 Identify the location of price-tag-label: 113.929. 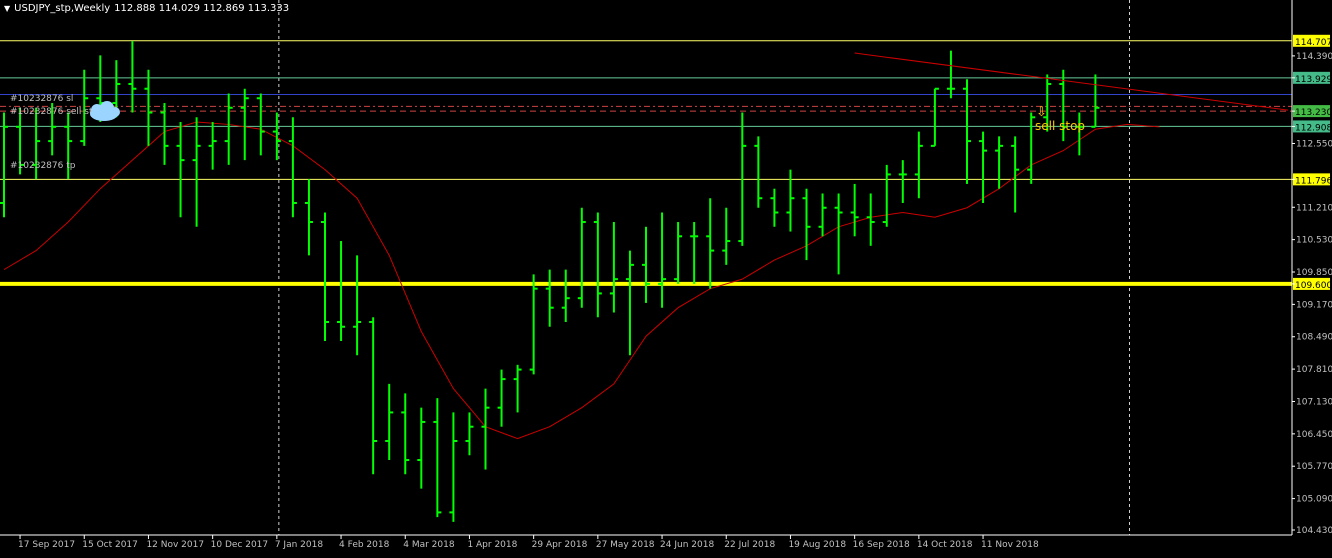
(1313, 80).